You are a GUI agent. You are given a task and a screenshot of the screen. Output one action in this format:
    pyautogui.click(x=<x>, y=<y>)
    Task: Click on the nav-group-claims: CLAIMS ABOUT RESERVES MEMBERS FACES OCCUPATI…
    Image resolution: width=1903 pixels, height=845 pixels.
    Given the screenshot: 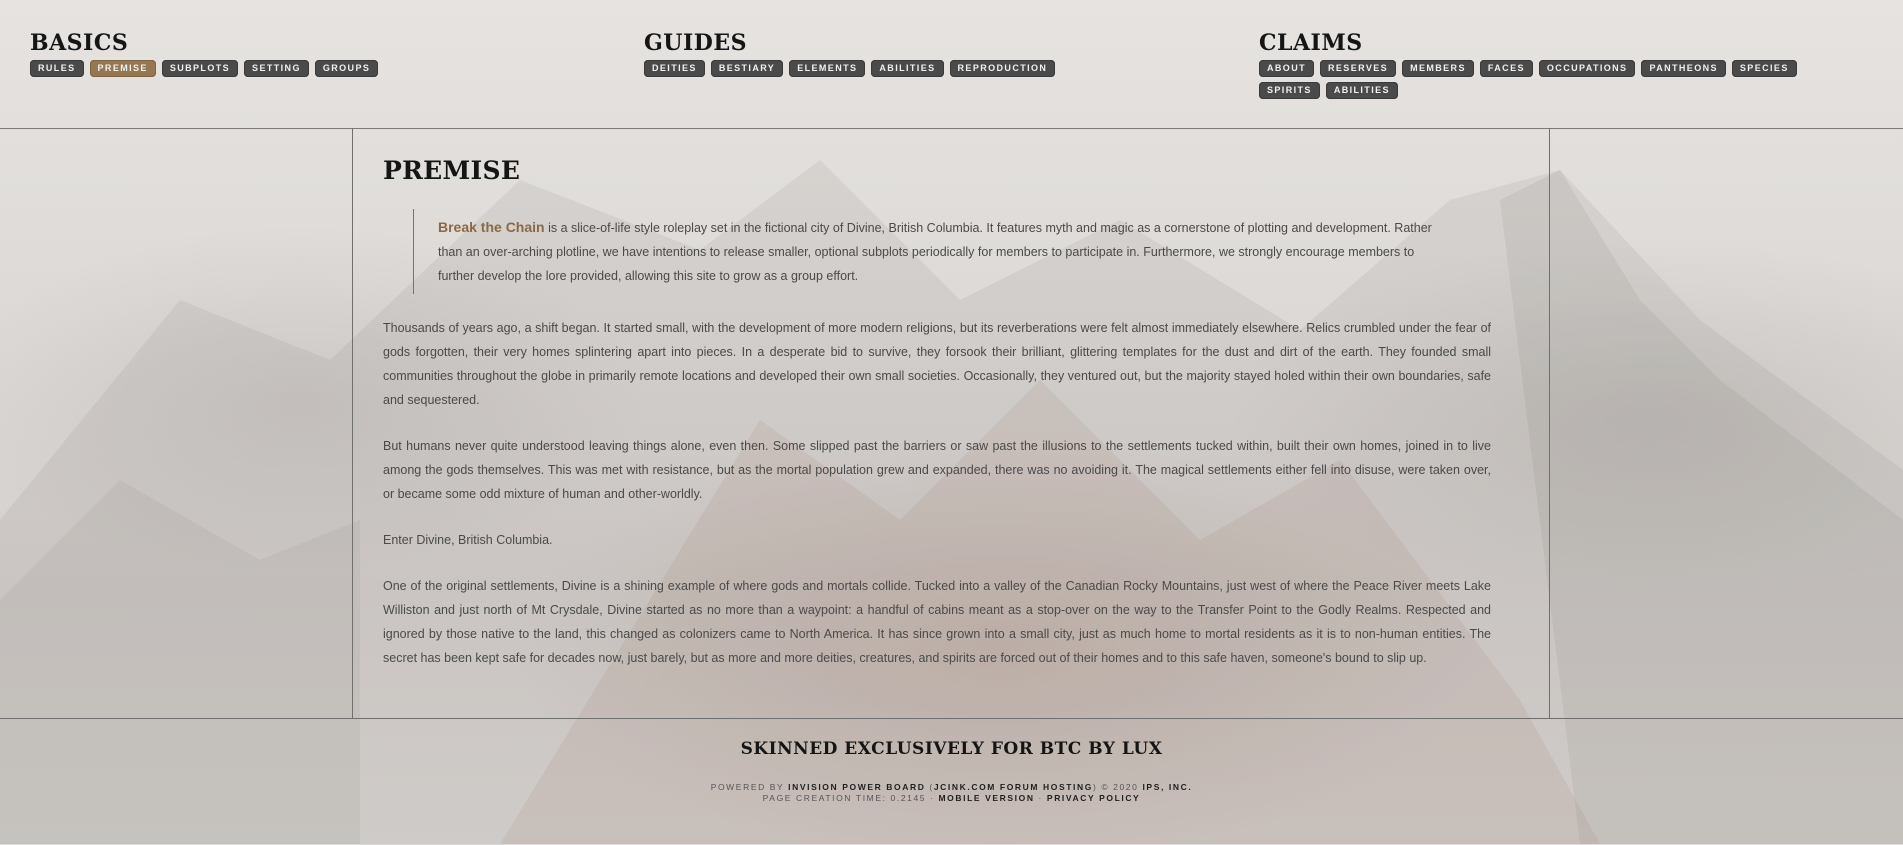 What is the action you would take?
    pyautogui.click(x=1559, y=64)
    